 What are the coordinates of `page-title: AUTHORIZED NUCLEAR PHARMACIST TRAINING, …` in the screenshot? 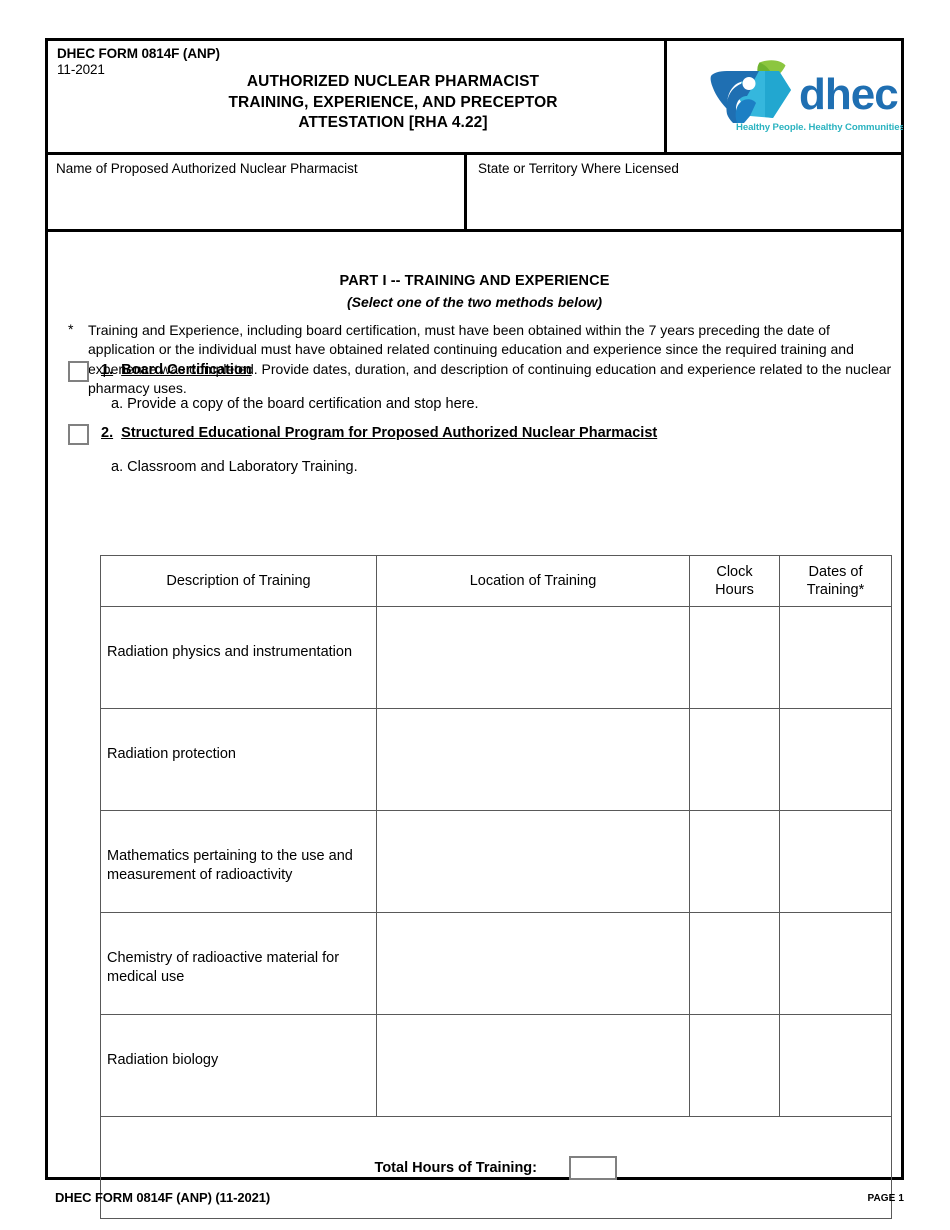 It's located at (393, 103).